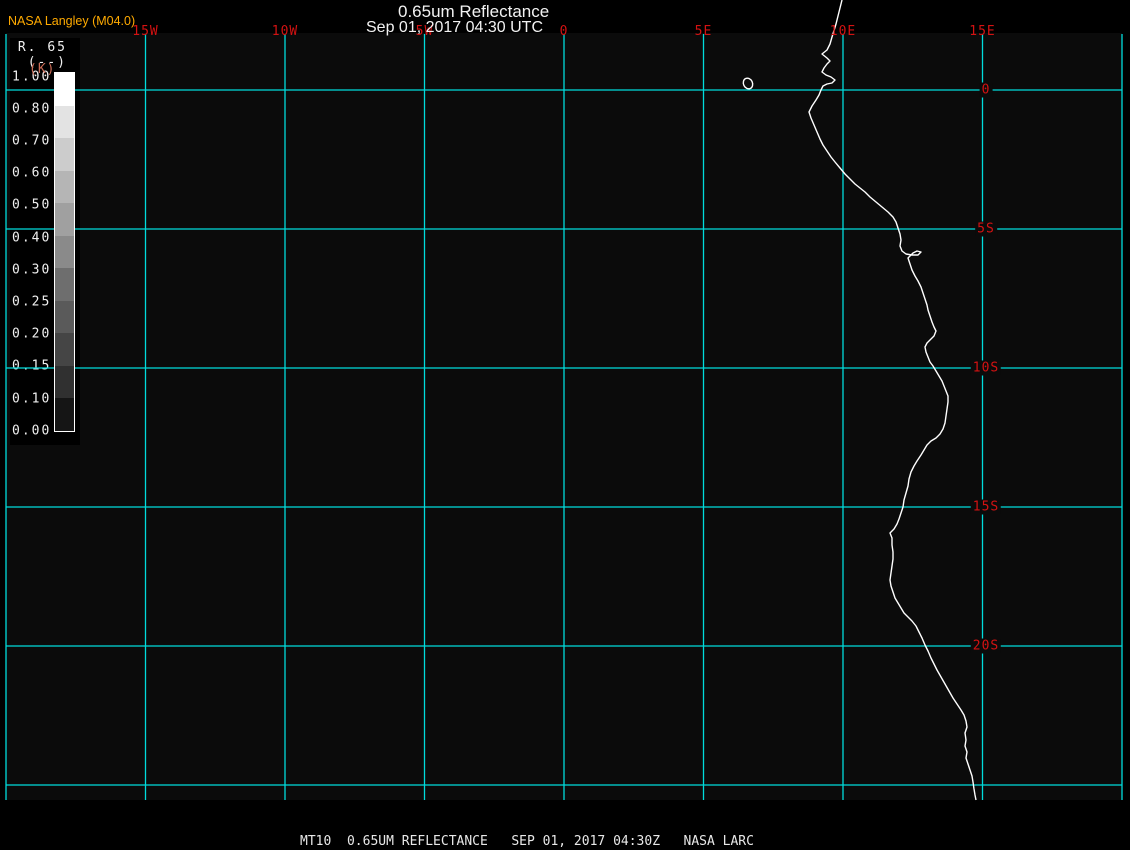 The width and height of the screenshot is (1130, 850). What do you see at coordinates (42, 69) in the screenshot?
I see `colorbar-unit-secondary-label: (K)` at bounding box center [42, 69].